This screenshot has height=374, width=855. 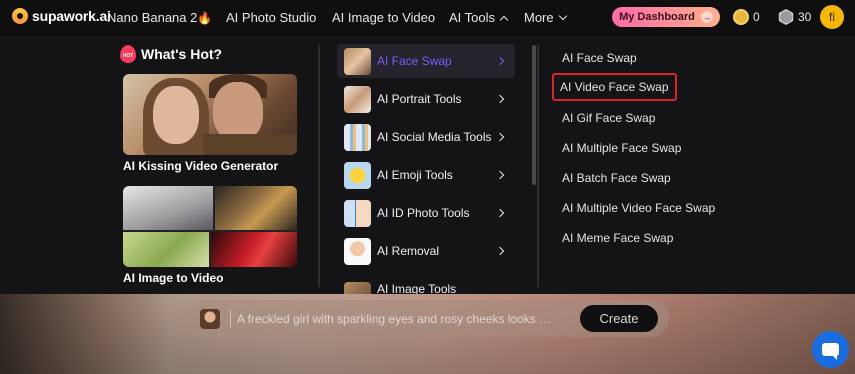 I want to click on category-label: AI Face Swap, so click(x=414, y=61).